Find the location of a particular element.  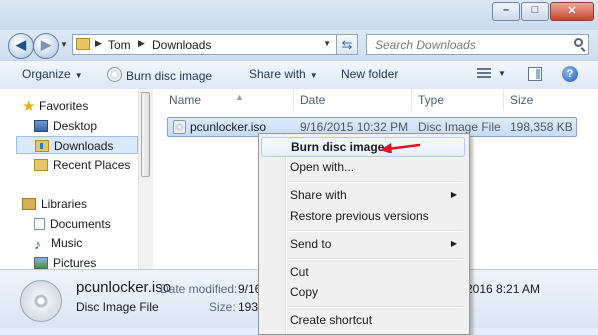

nav-desktop: Desktop is located at coordinates (65, 126).